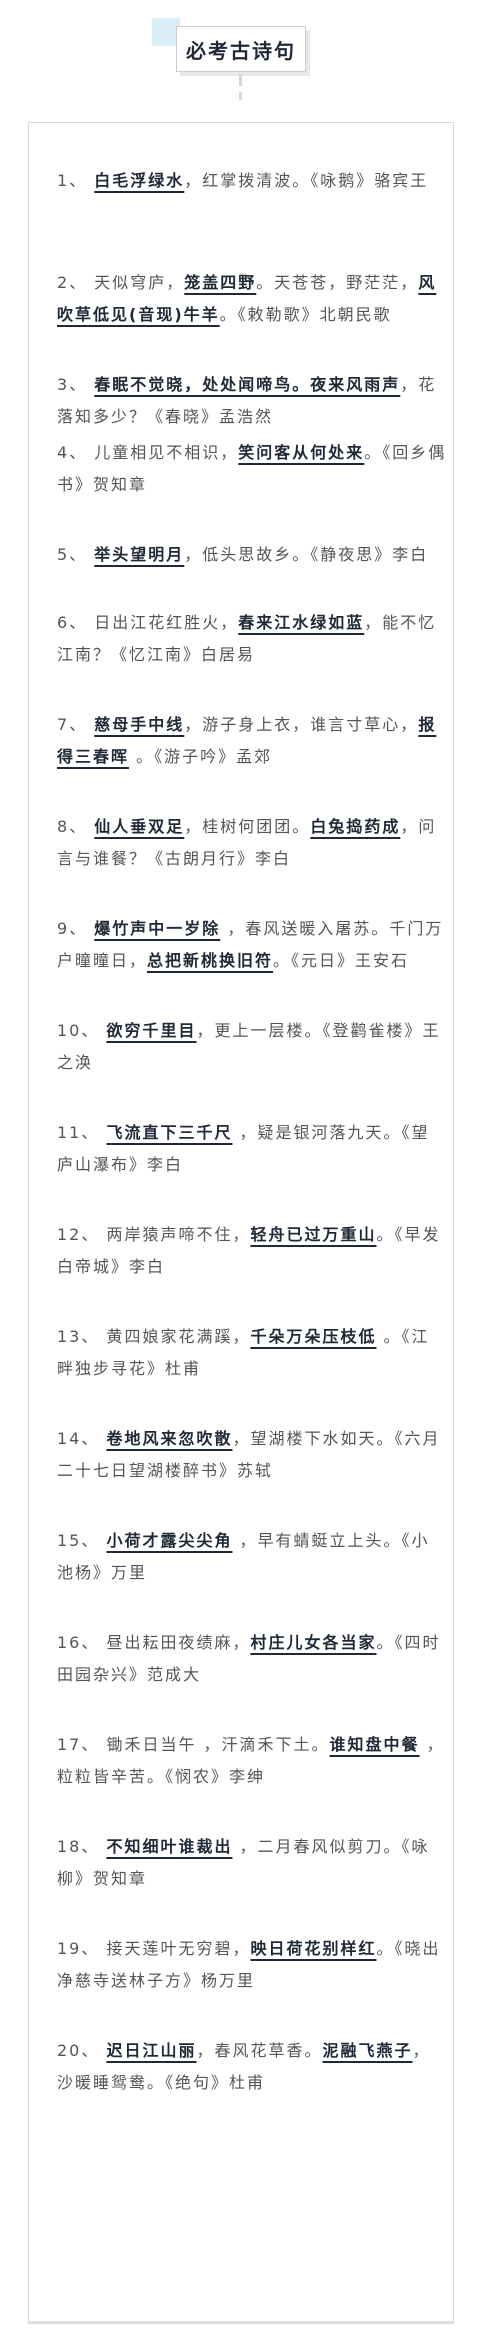 The width and height of the screenshot is (480, 2340). Describe the element at coordinates (63, 180) in the screenshot. I see `poem-number: 1` at that location.